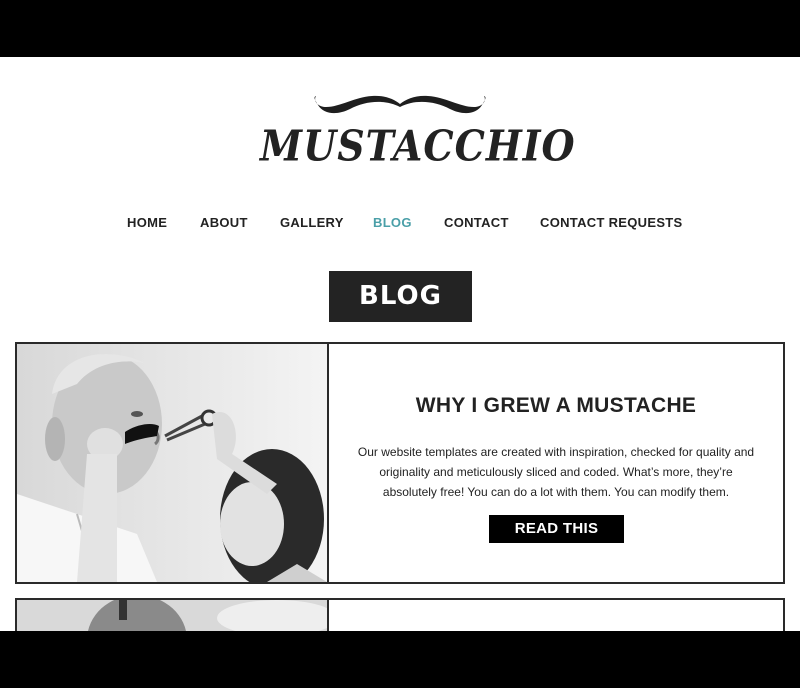  Describe the element at coordinates (224, 222) in the screenshot. I see `nav-about: ABOUT` at that location.